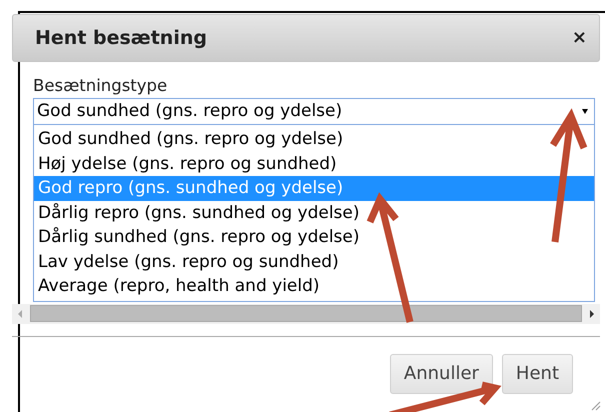 The width and height of the screenshot is (605, 412). Describe the element at coordinates (314, 237) in the screenshot. I see `dropdown-option: Dårlig sundhed (gns. repro og ydelse)` at that location.